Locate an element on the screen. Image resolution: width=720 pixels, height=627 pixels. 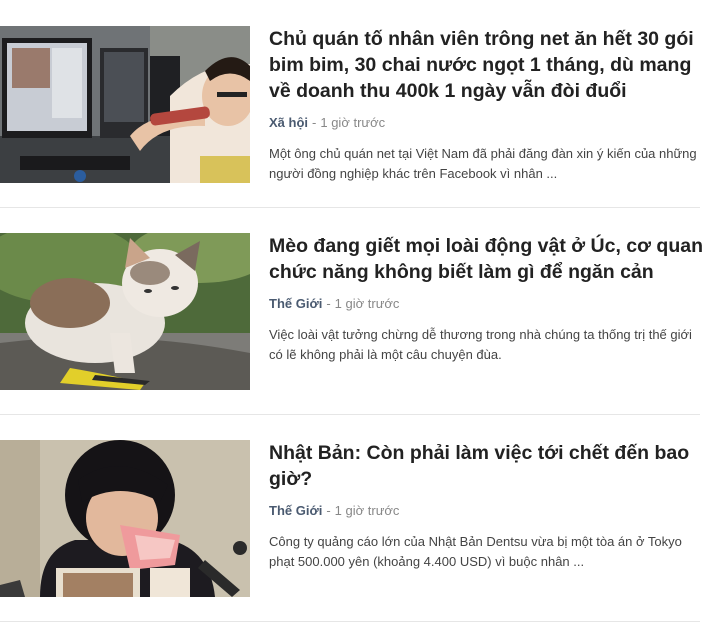
net-cafe-photo is located at coordinates (125, 104).